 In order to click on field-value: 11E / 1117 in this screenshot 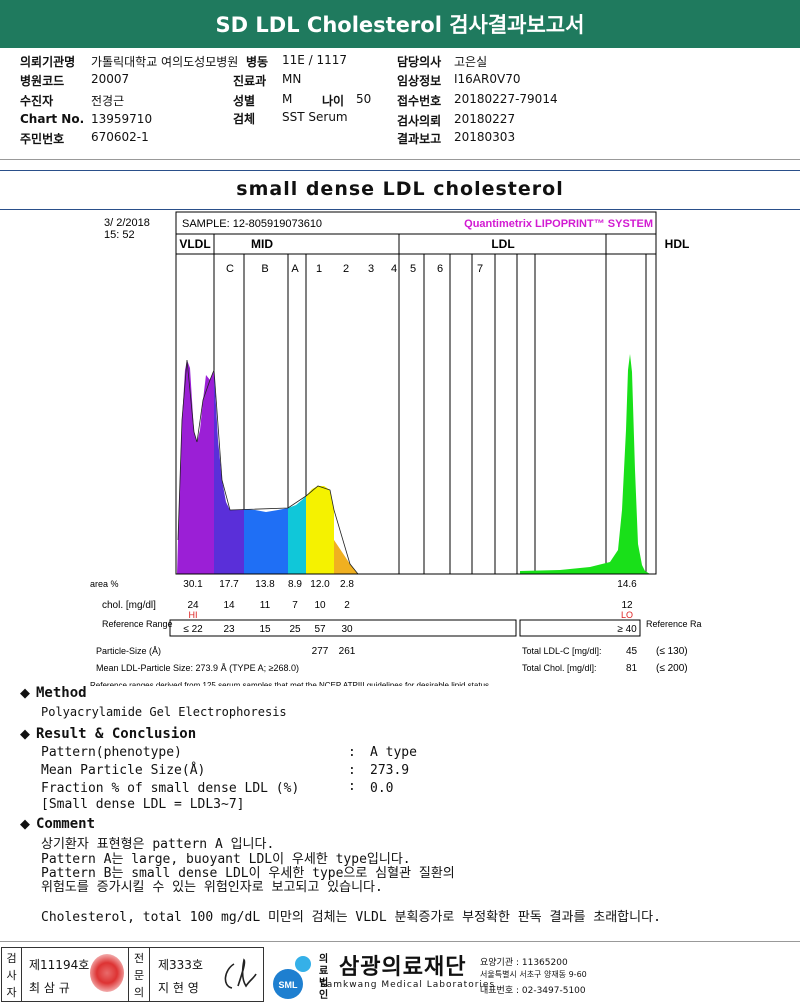, I will do `click(315, 60)`.